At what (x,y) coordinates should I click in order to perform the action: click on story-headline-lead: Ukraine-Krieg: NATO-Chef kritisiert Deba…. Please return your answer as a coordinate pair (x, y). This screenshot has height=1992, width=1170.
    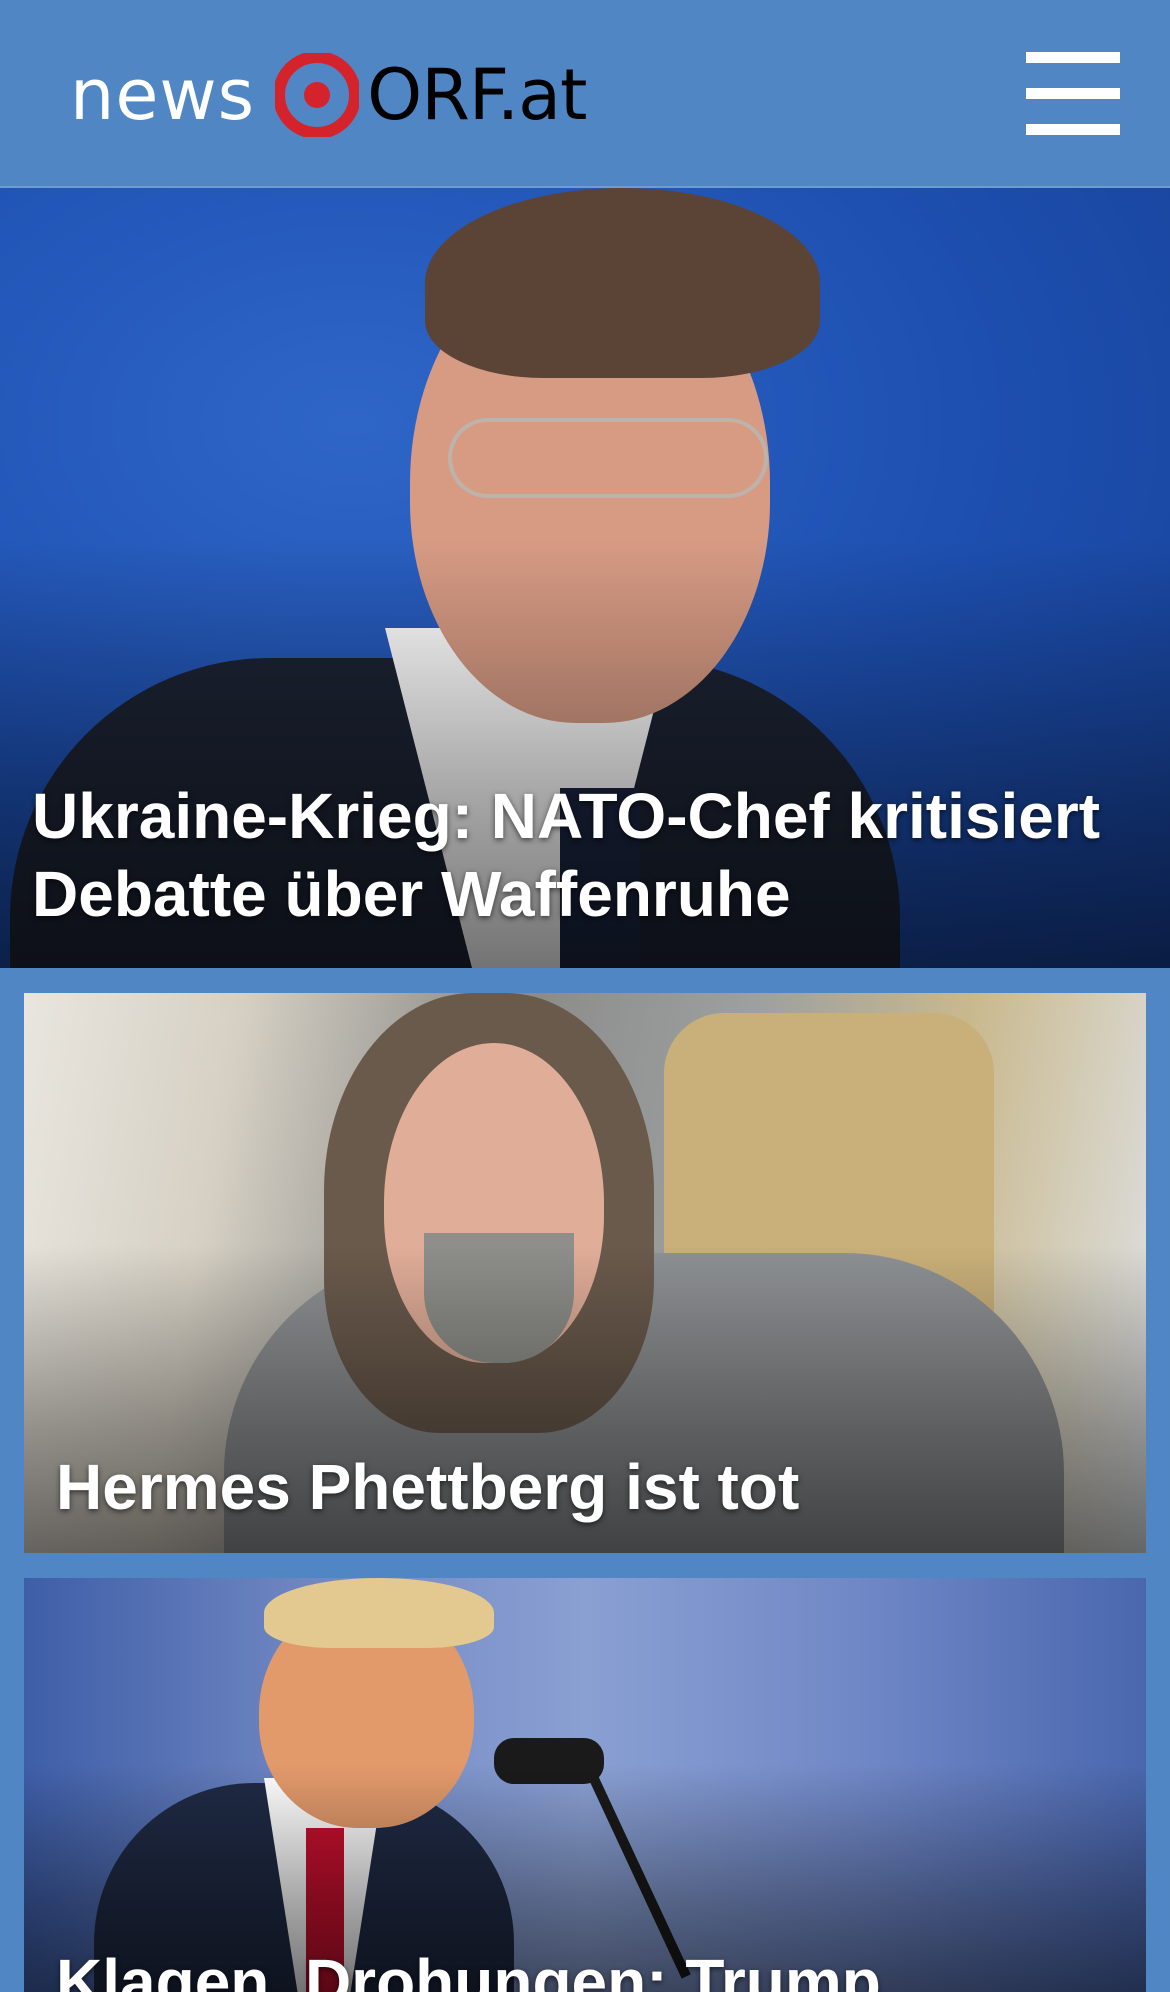
    Looking at the image, I should click on (566, 855).